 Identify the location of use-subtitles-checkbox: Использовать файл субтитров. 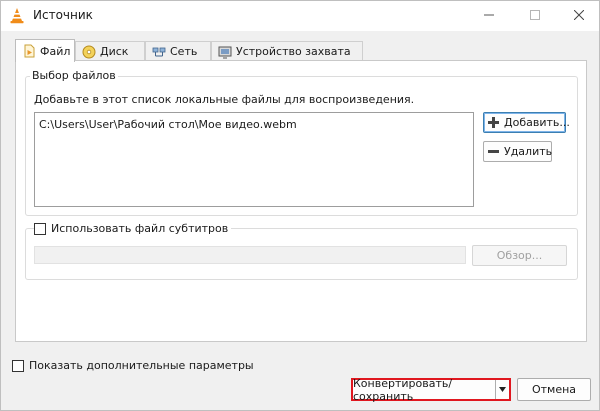
(133, 228).